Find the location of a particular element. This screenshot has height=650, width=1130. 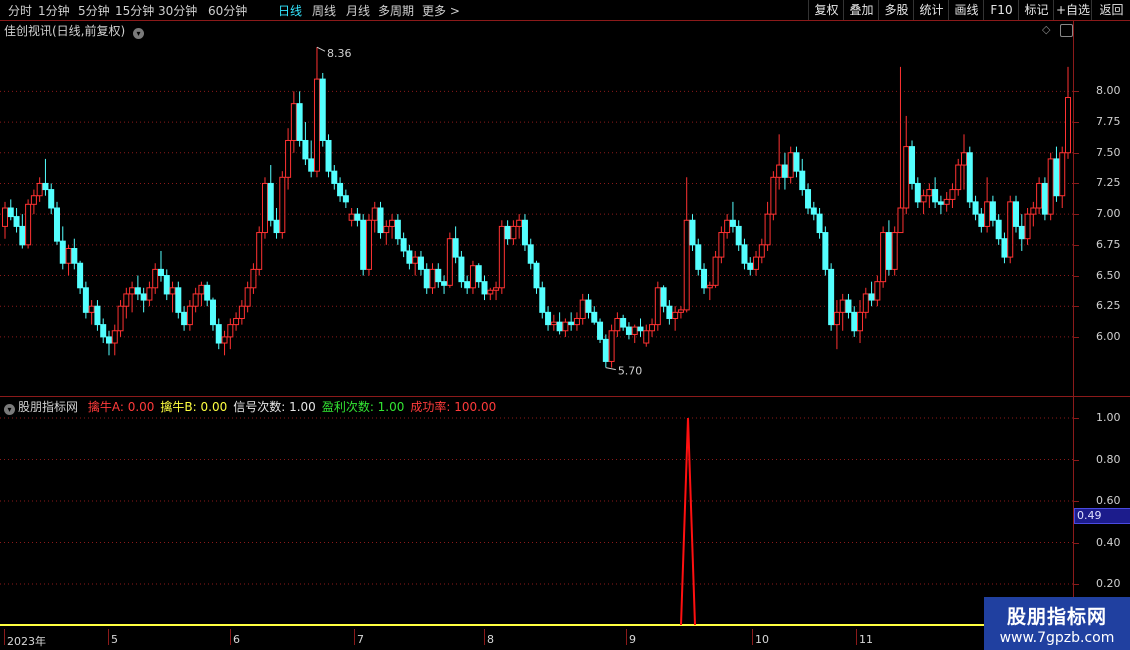

watermark-title: 股朋指标网 is located at coordinates (1056, 617).